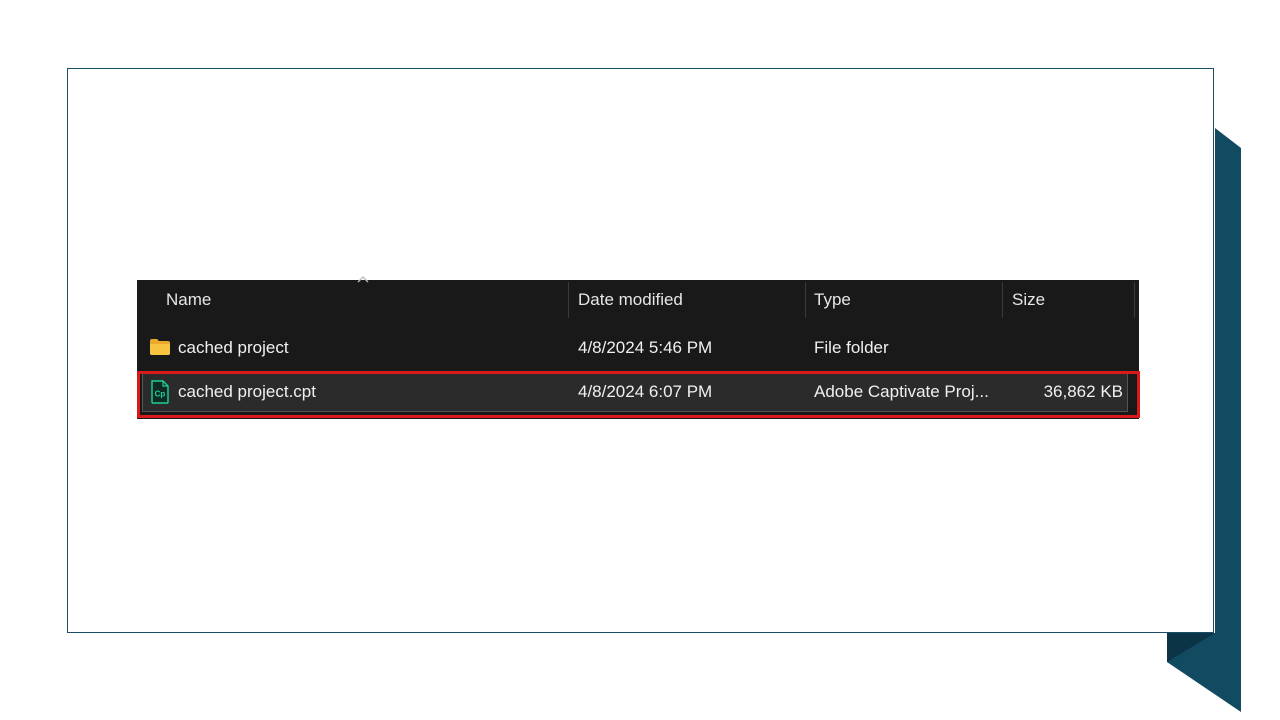  Describe the element at coordinates (903, 299) in the screenshot. I see `column-header-type: Type` at that location.